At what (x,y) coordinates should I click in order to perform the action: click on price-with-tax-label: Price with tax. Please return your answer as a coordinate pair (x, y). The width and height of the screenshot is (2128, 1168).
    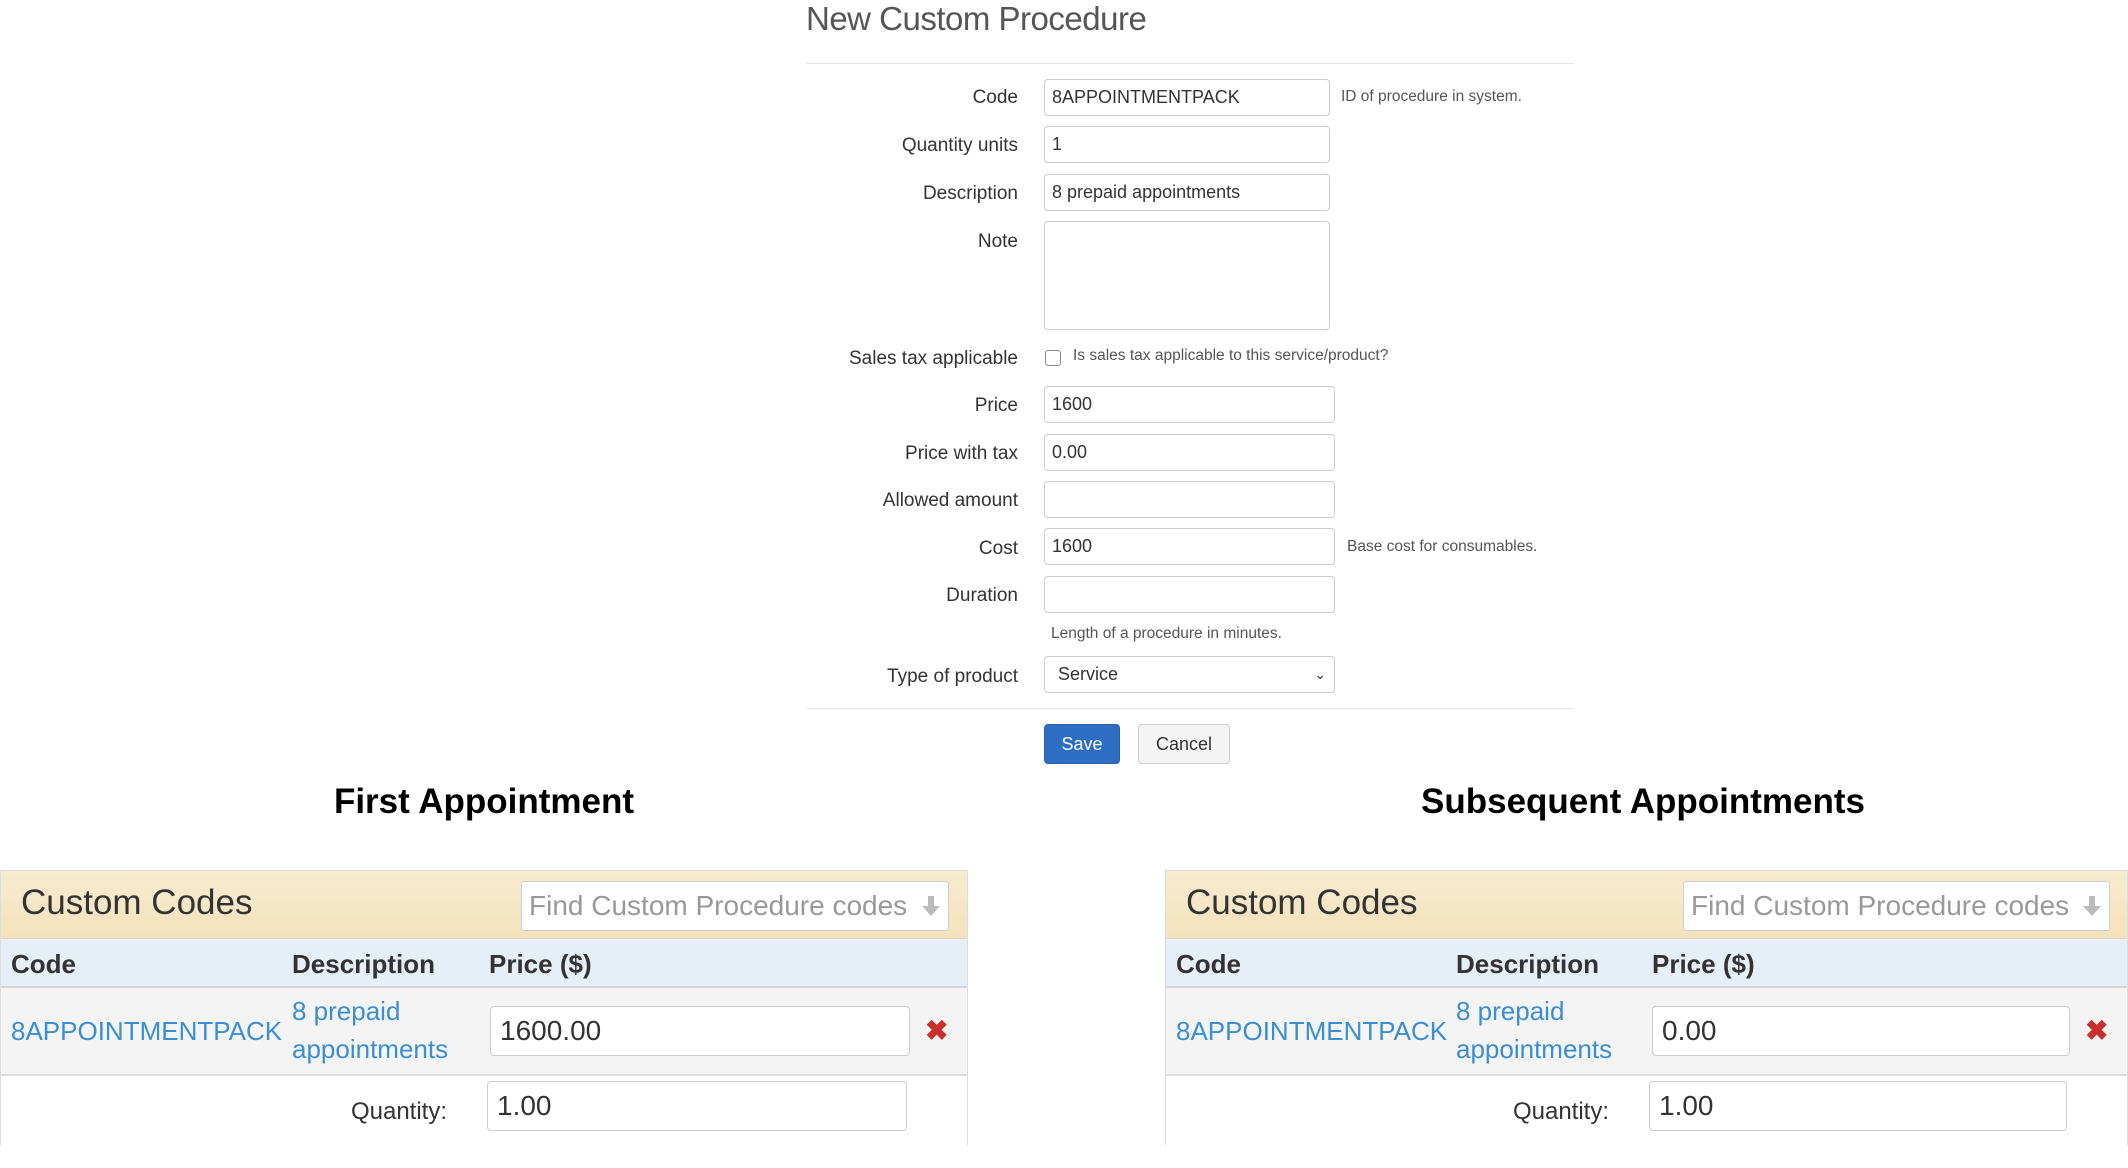
    Looking at the image, I should click on (961, 453).